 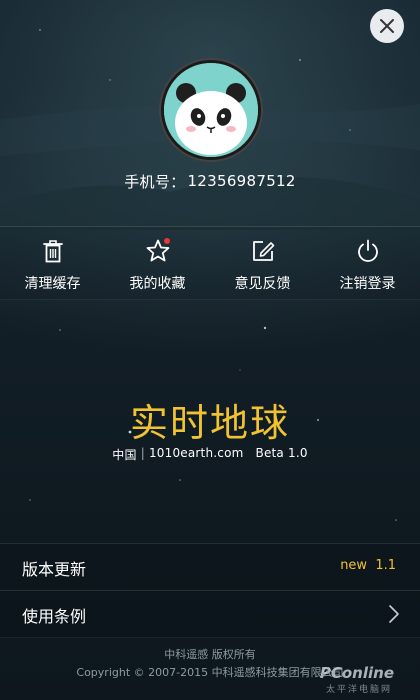 I want to click on close-icon, so click(x=387, y=26).